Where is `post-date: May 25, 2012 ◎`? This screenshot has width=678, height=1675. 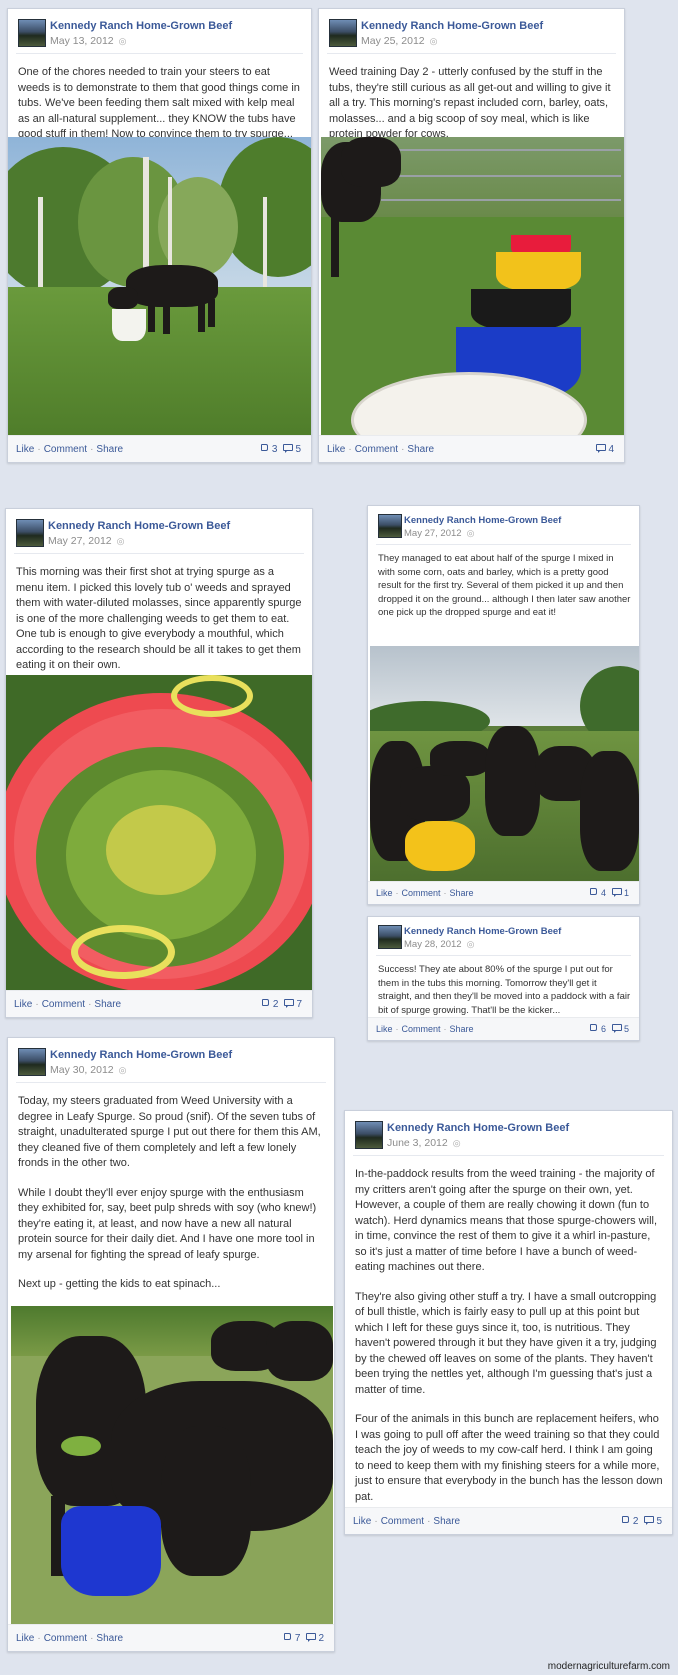 post-date: May 25, 2012 ◎ is located at coordinates (399, 41).